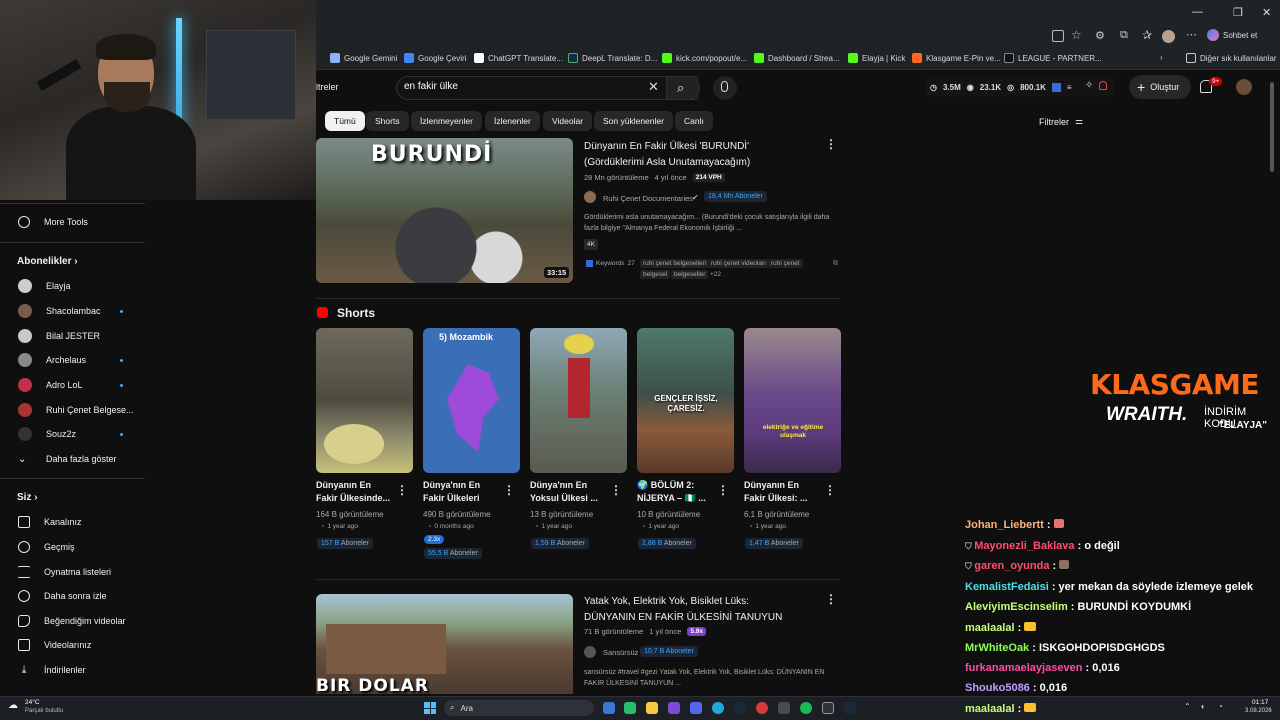 The image size is (1280, 720). What do you see at coordinates (1272, 127) in the screenshot?
I see `page-scrollbar-thumb` at bounding box center [1272, 127].